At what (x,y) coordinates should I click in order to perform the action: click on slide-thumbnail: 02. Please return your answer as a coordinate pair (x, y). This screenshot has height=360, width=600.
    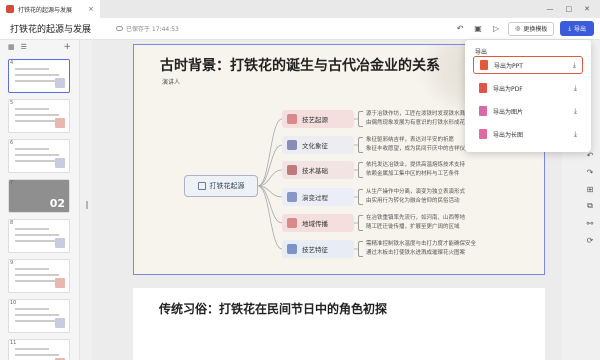
    Looking at the image, I should click on (39, 196).